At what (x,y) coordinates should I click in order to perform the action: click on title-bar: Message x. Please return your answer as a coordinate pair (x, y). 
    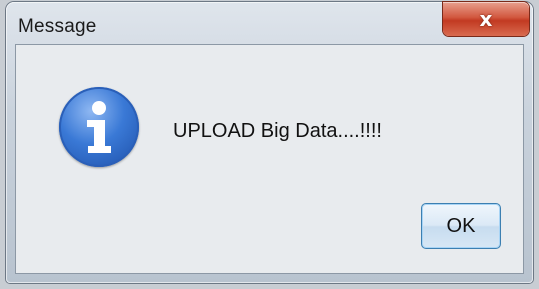
    Looking at the image, I should click on (269, 23).